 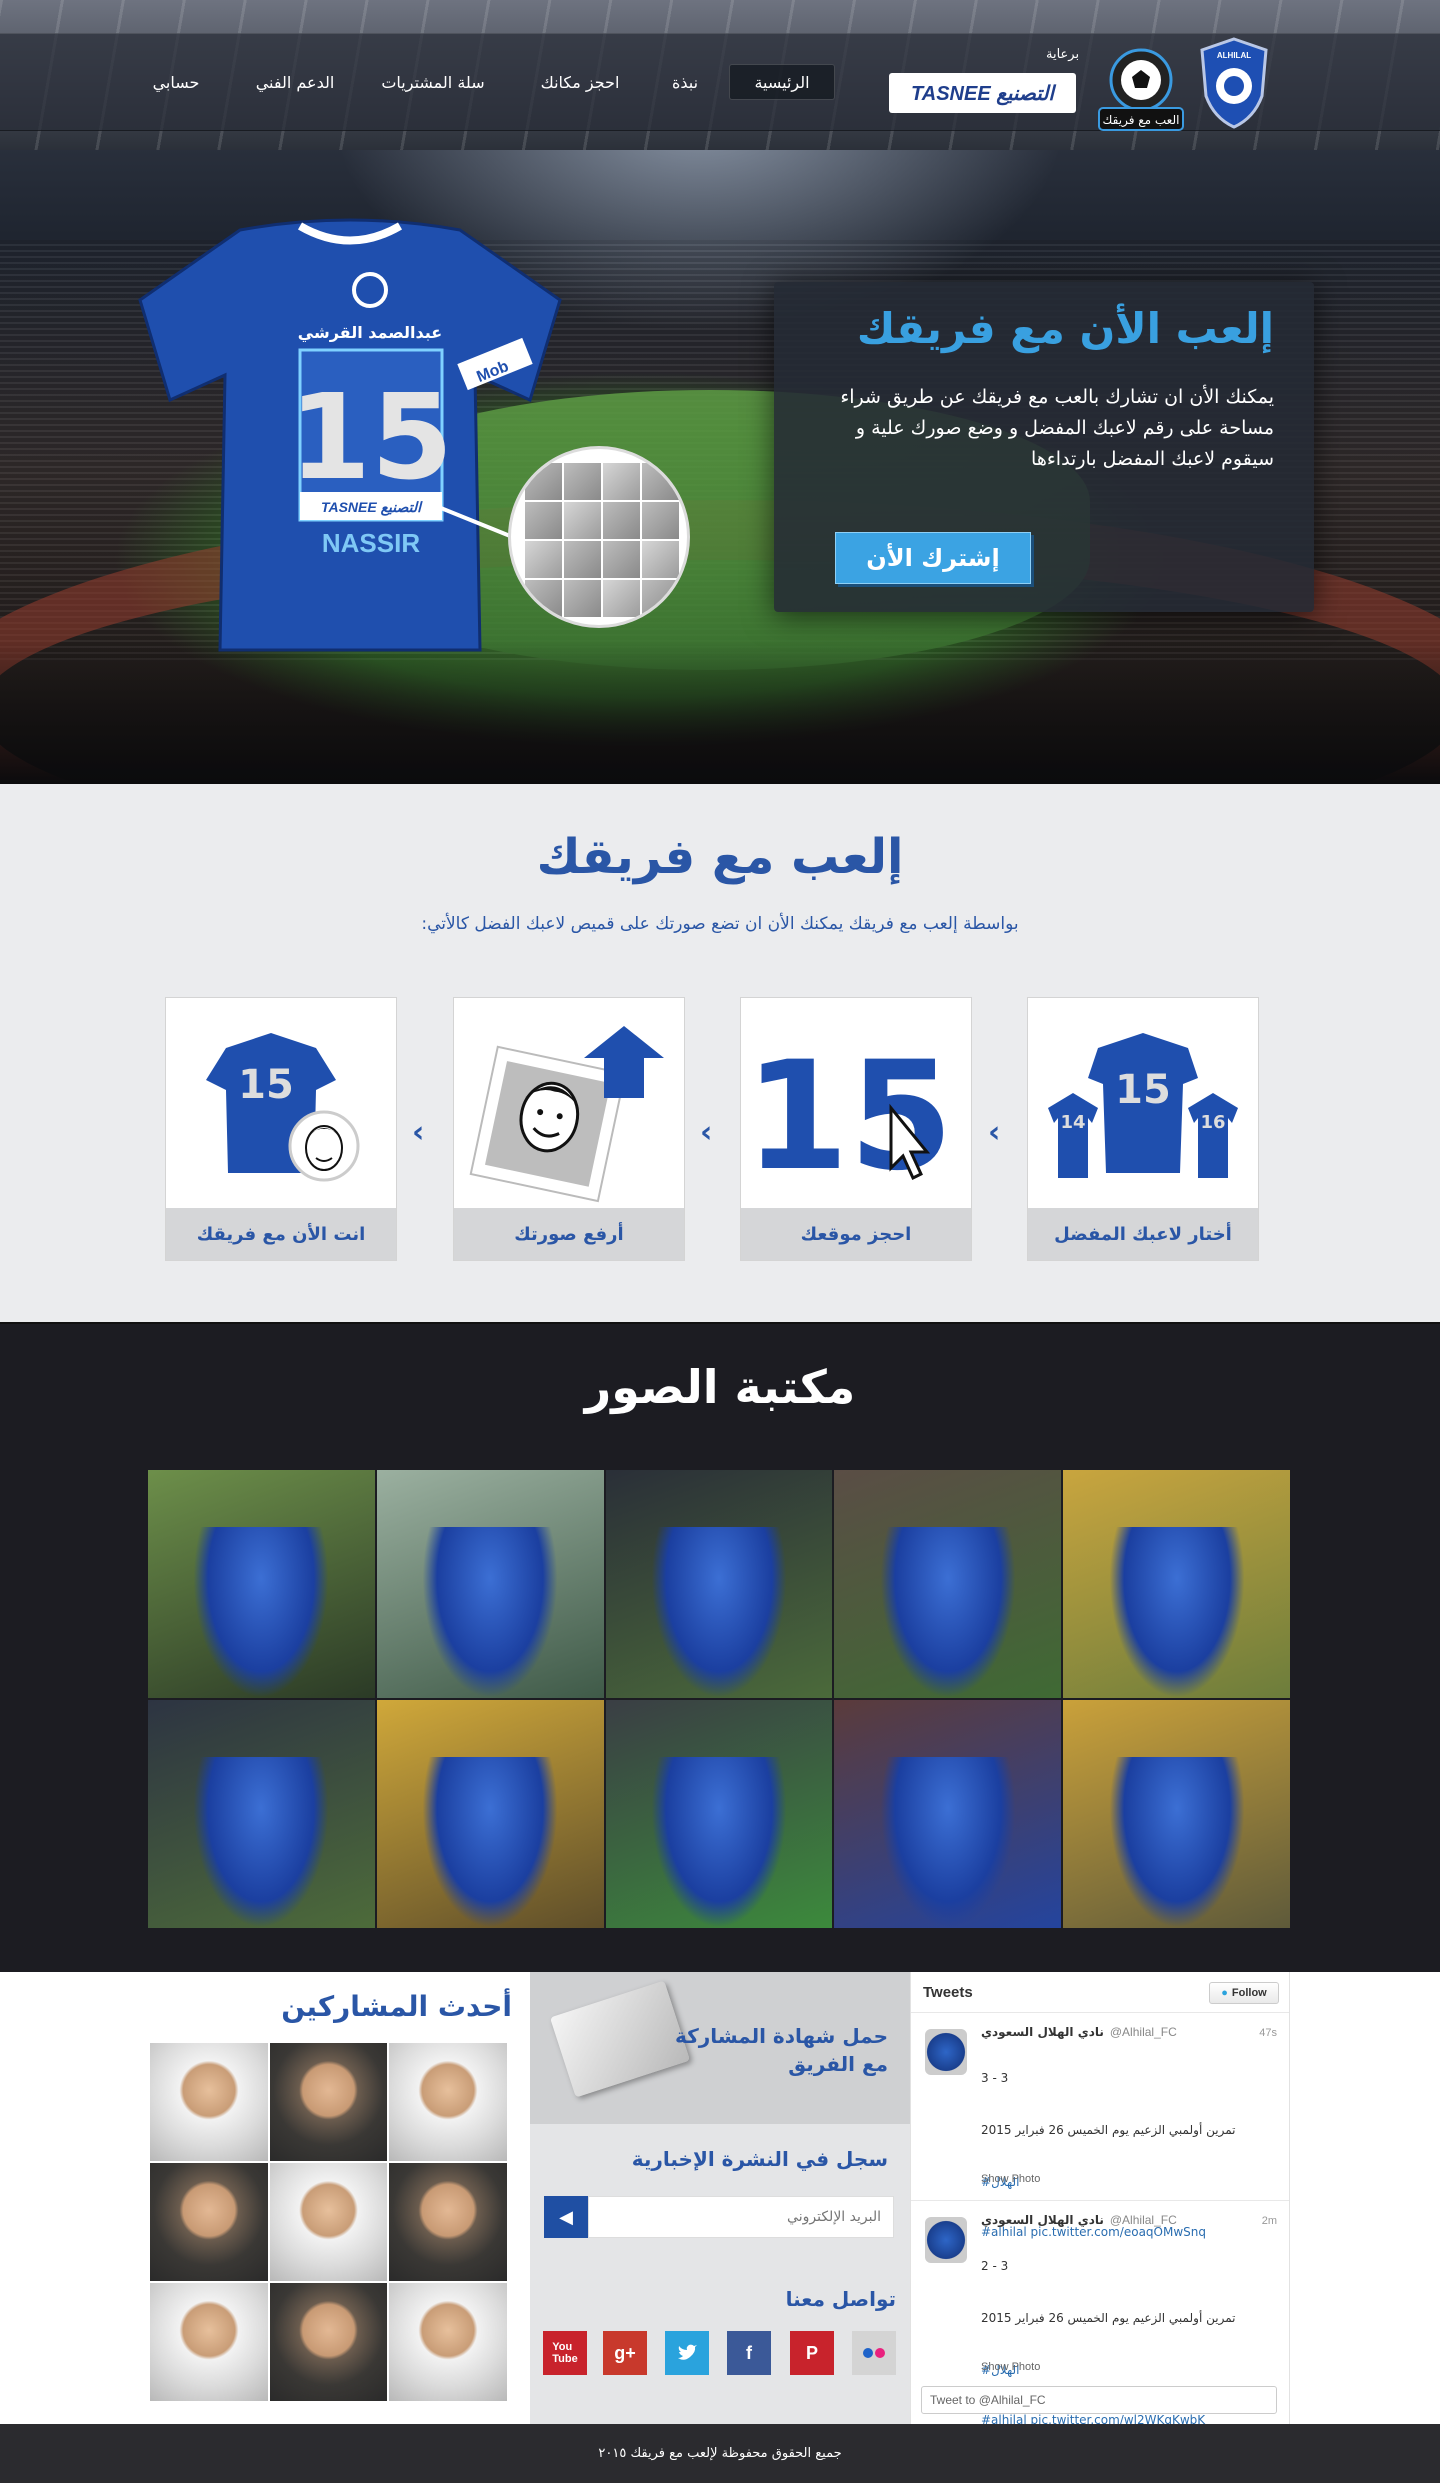 I want to click on sponsor-label: برعاية, so click(x=1063, y=54).